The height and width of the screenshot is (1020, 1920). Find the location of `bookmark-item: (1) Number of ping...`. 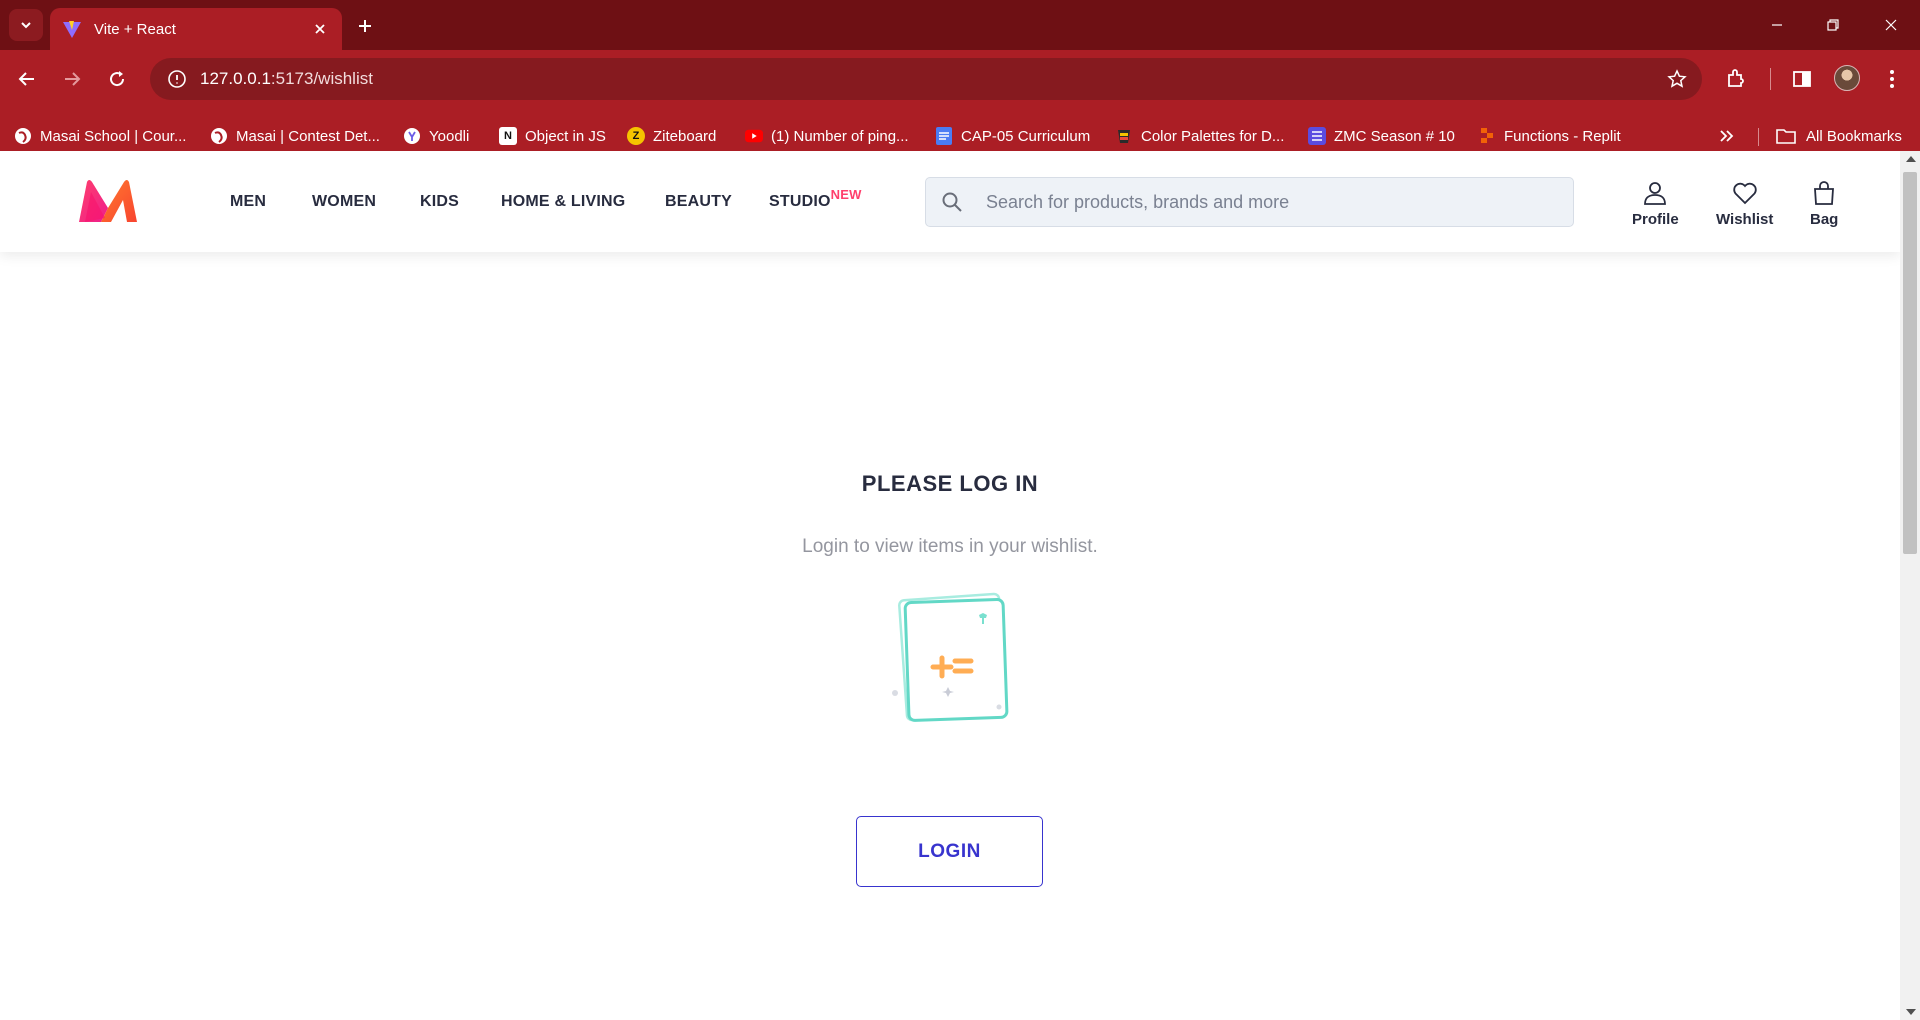

bookmark-item: (1) Number of ping... is located at coordinates (827, 136).